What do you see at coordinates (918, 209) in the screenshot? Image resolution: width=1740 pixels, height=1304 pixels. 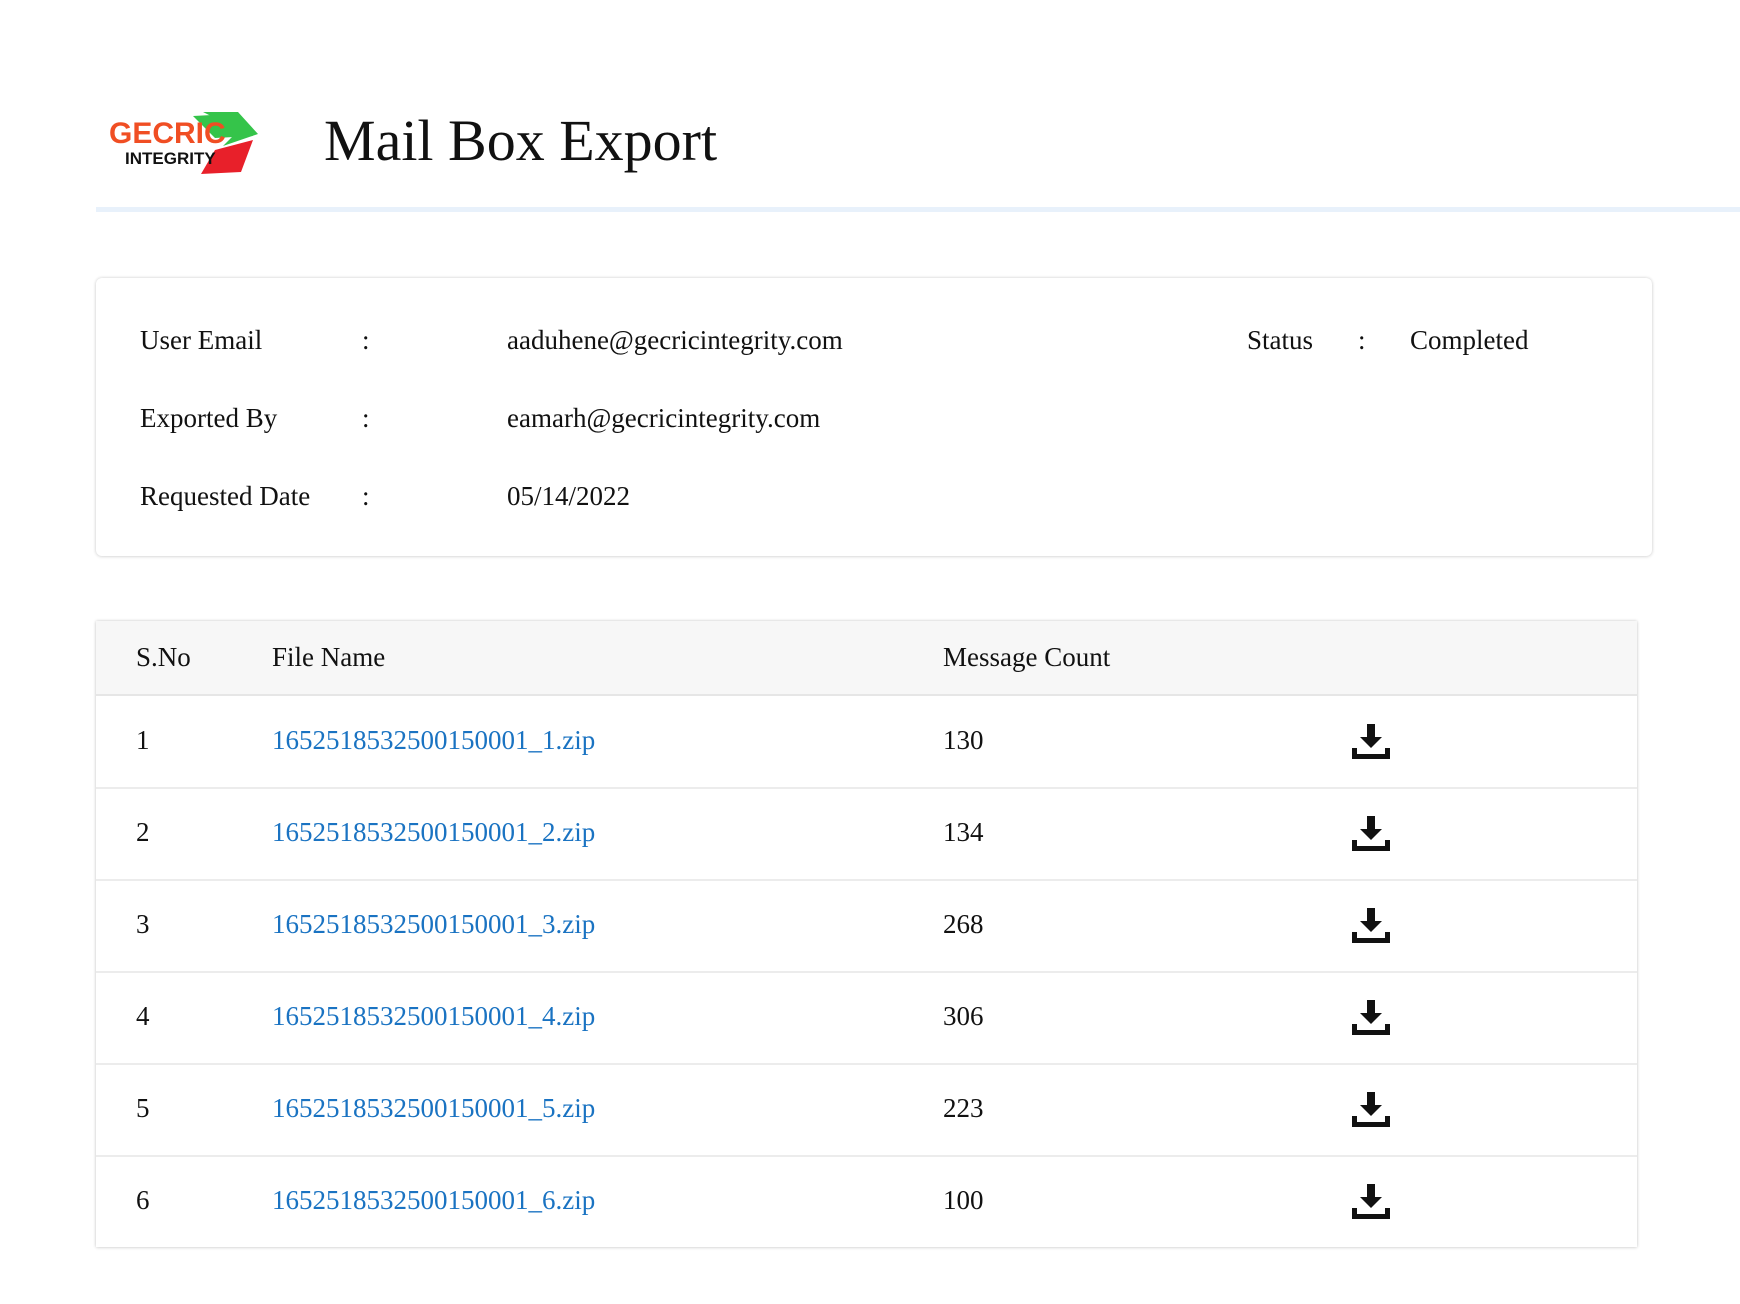 I see `header-divider` at bounding box center [918, 209].